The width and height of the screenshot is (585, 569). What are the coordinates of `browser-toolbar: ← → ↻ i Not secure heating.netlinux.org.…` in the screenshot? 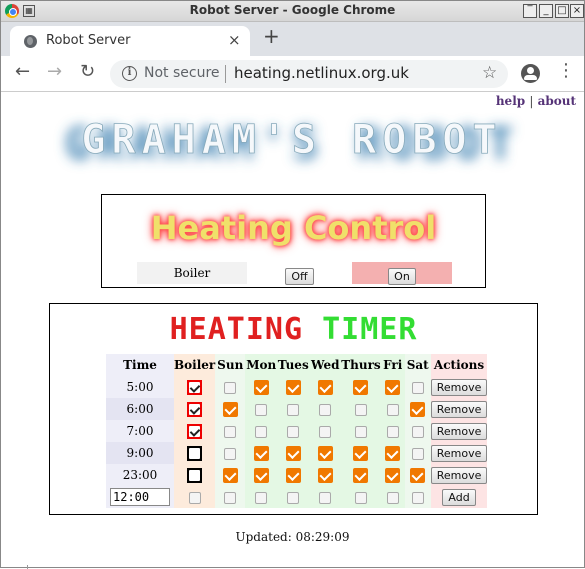 It's located at (292, 74).